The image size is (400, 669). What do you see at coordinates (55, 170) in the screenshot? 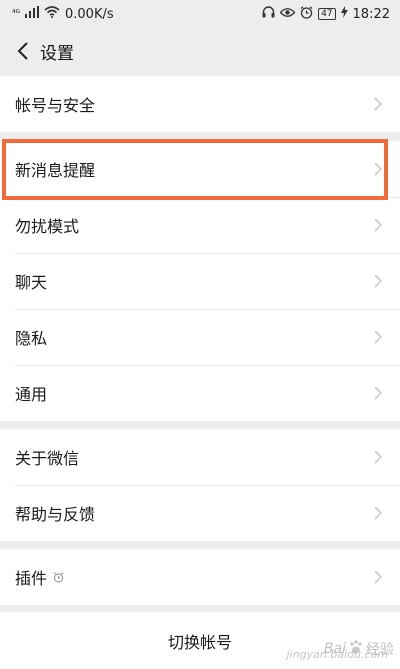
I see `row-label: 新消息提醒` at bounding box center [55, 170].